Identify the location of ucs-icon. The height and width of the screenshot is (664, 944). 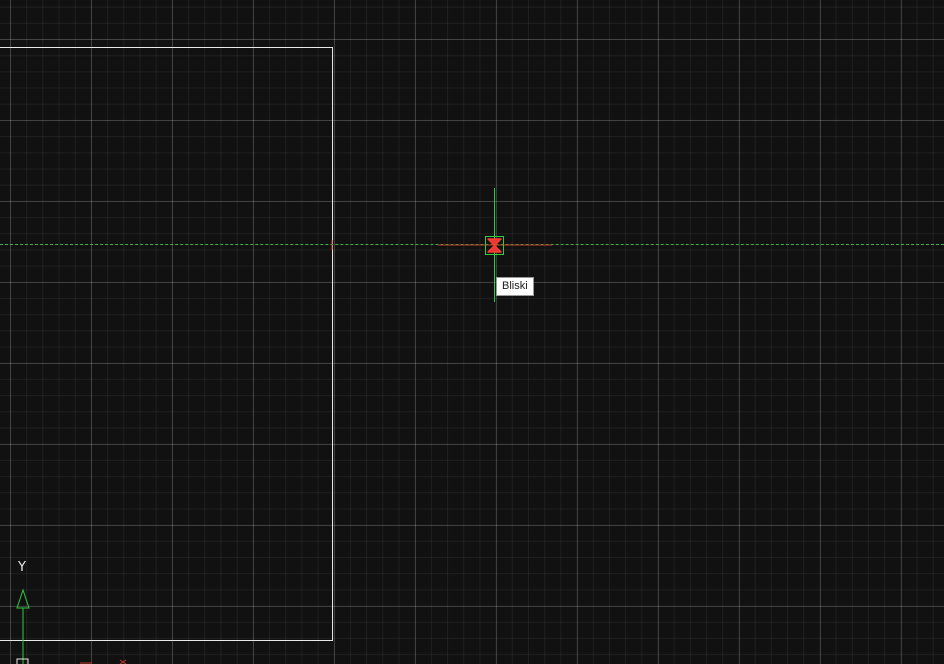
(71, 626).